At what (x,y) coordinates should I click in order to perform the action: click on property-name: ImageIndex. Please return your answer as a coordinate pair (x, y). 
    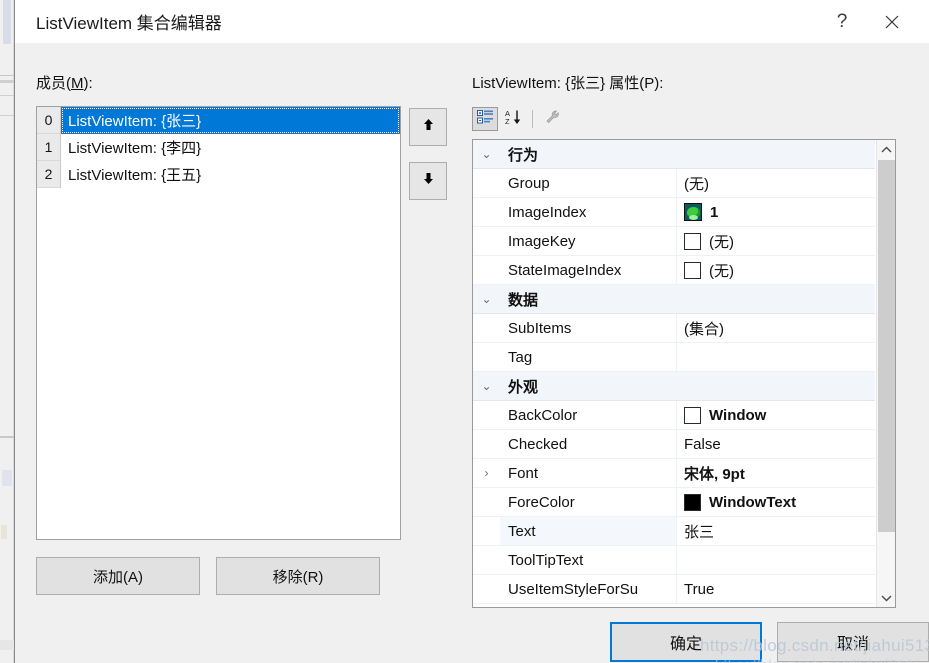
    Looking at the image, I should click on (588, 212).